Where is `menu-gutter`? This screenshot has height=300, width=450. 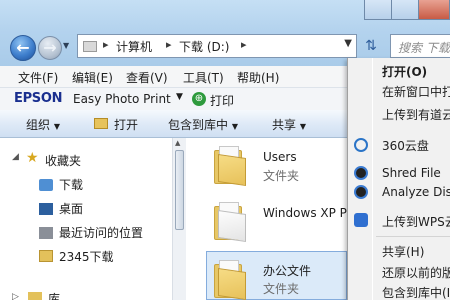 menu-gutter is located at coordinates (372, 179).